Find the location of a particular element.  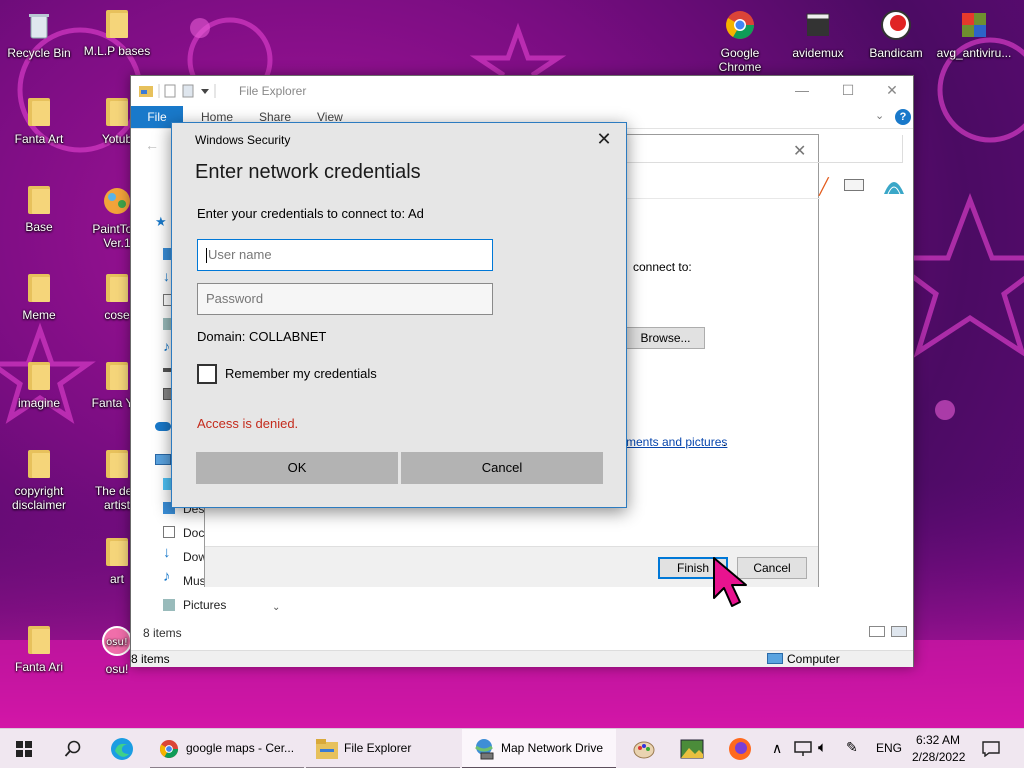

clock-time: 6:32 AM is located at coordinates (938, 740).